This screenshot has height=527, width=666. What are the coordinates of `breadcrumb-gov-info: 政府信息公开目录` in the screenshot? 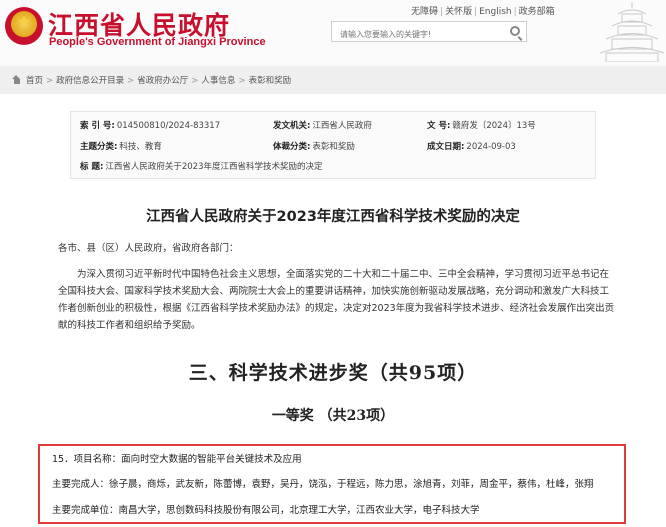 It's located at (90, 81).